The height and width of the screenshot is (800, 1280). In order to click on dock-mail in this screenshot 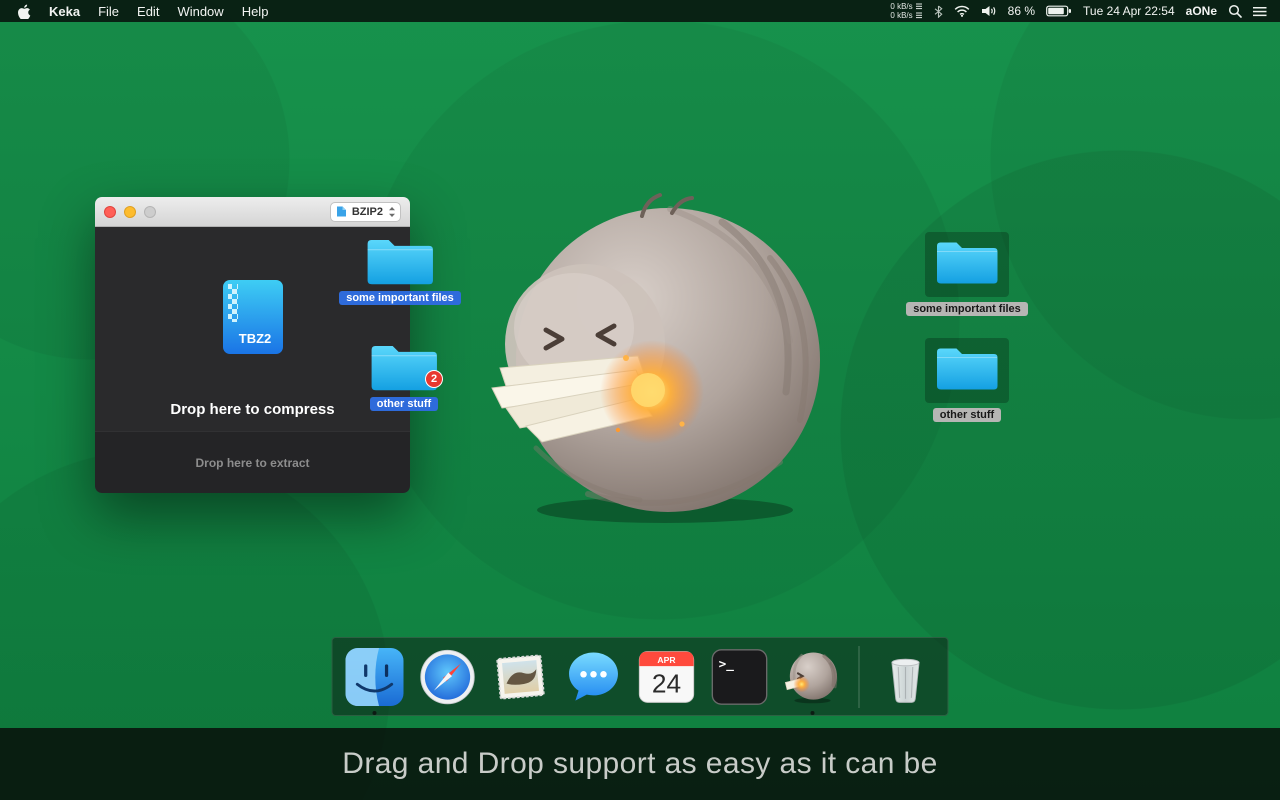, I will do `click(521, 677)`.